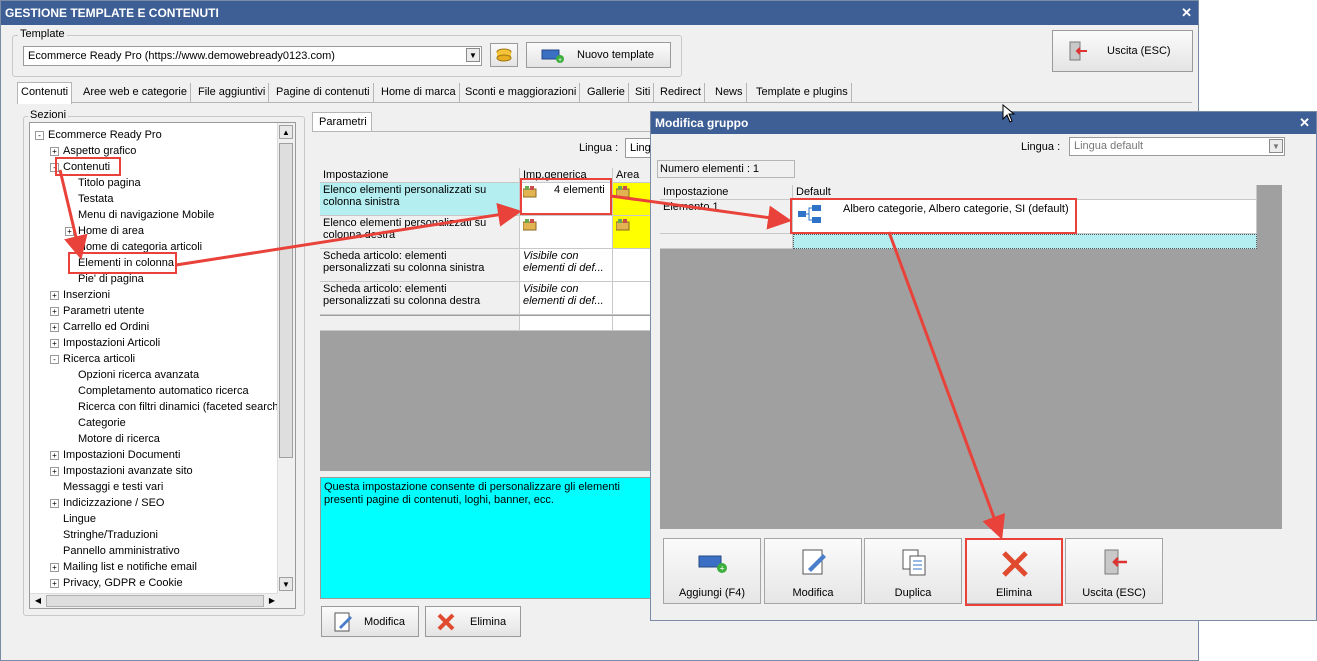  I want to click on tree-item-indicizzazione-seo: Indicizzazione / SEO, so click(114, 503).